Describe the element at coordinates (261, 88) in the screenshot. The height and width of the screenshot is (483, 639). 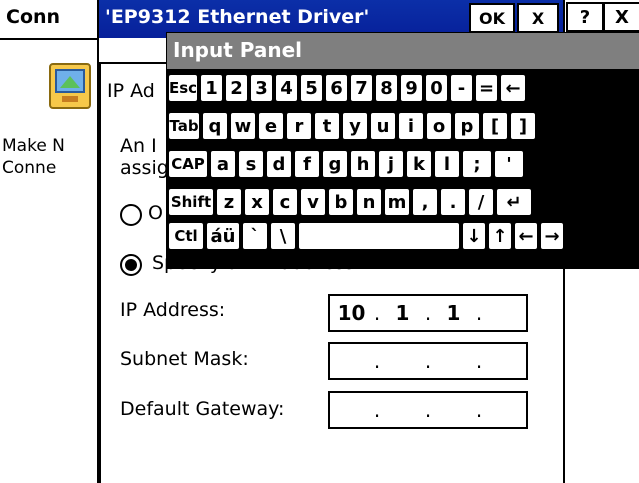
I see `key-3: 3` at that location.